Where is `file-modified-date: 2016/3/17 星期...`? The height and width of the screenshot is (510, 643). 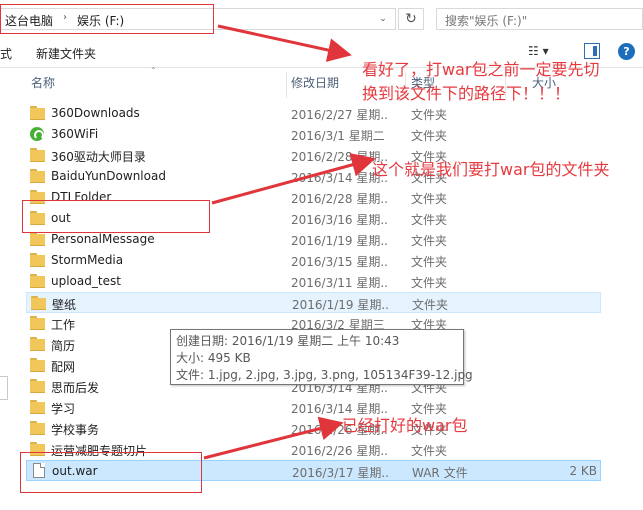 file-modified-date: 2016/3/17 星期... is located at coordinates (341, 473).